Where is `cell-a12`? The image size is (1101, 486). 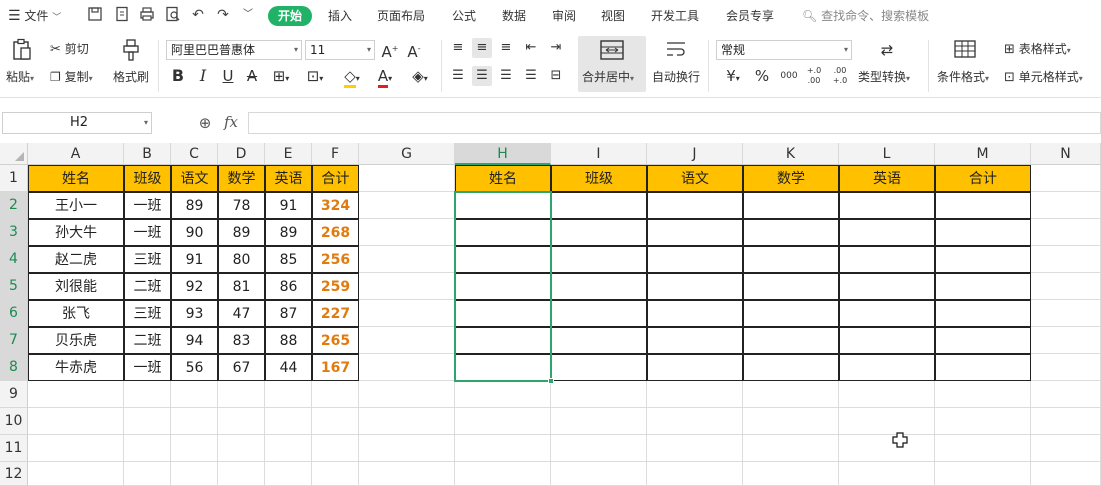 cell-a12 is located at coordinates (76, 474).